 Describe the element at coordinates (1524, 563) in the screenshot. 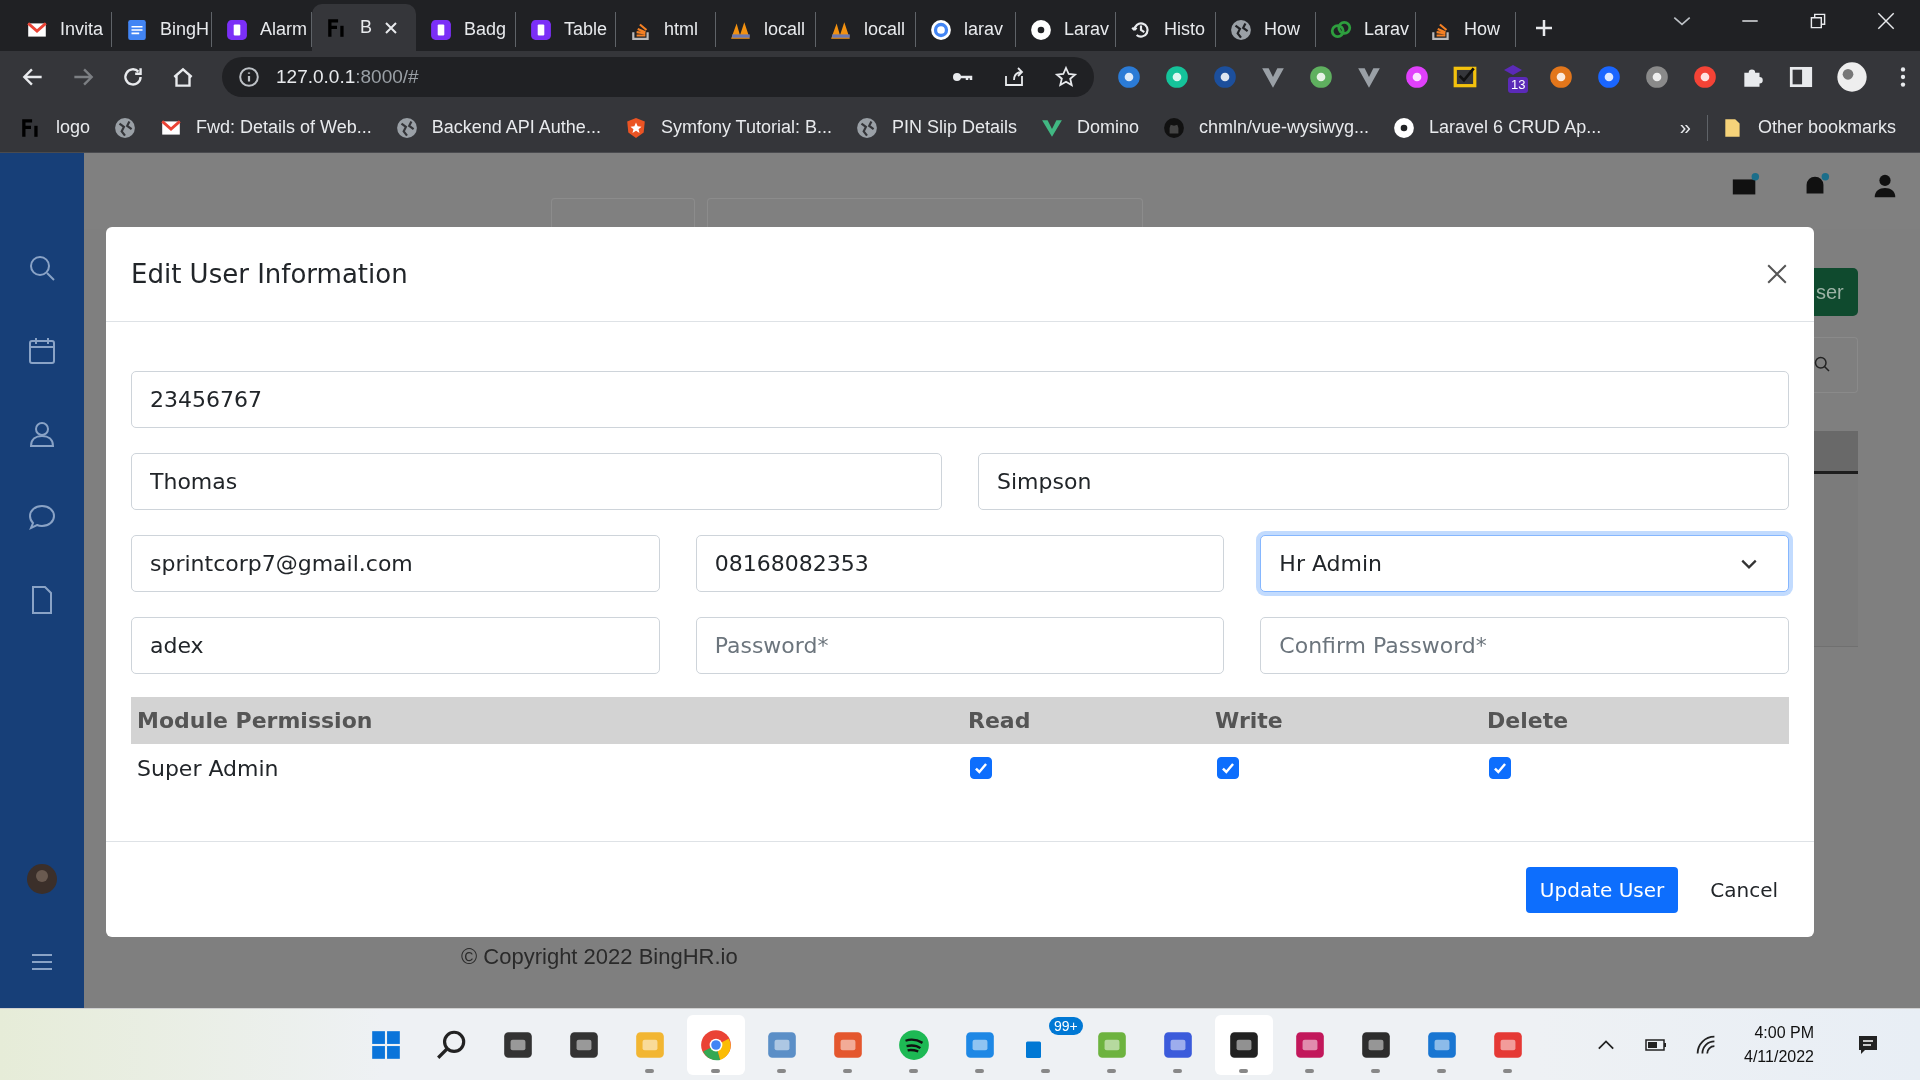

I see `select-field: Hr Admin` at that location.